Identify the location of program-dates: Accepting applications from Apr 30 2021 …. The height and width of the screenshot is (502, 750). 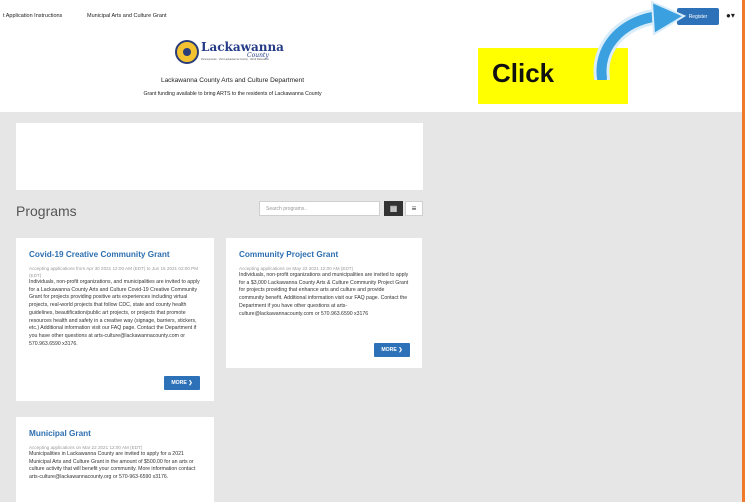
(114, 272).